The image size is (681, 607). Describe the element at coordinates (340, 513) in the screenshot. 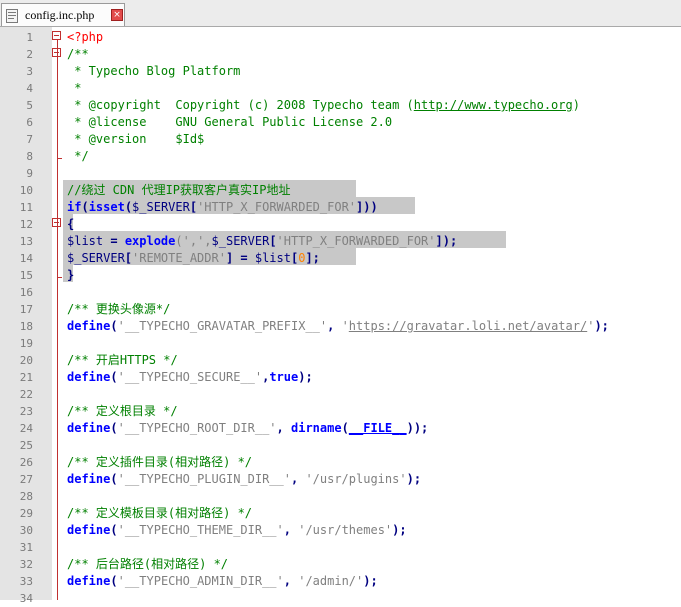

I see `code-line: /** 定义模板目录(相对路径) */` at that location.